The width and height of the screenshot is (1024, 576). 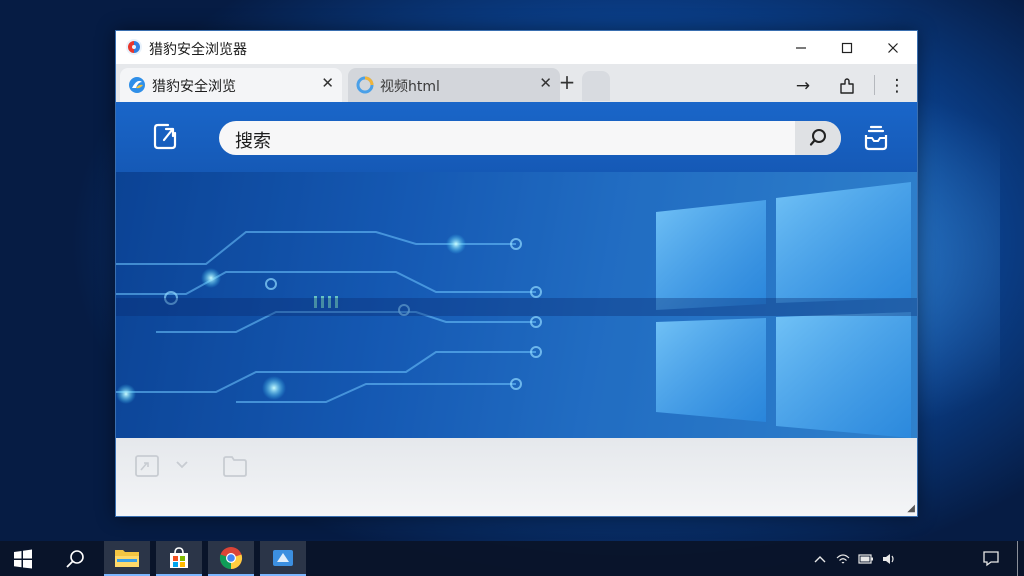 What do you see at coordinates (991, 558) in the screenshot?
I see `notification-icon` at bounding box center [991, 558].